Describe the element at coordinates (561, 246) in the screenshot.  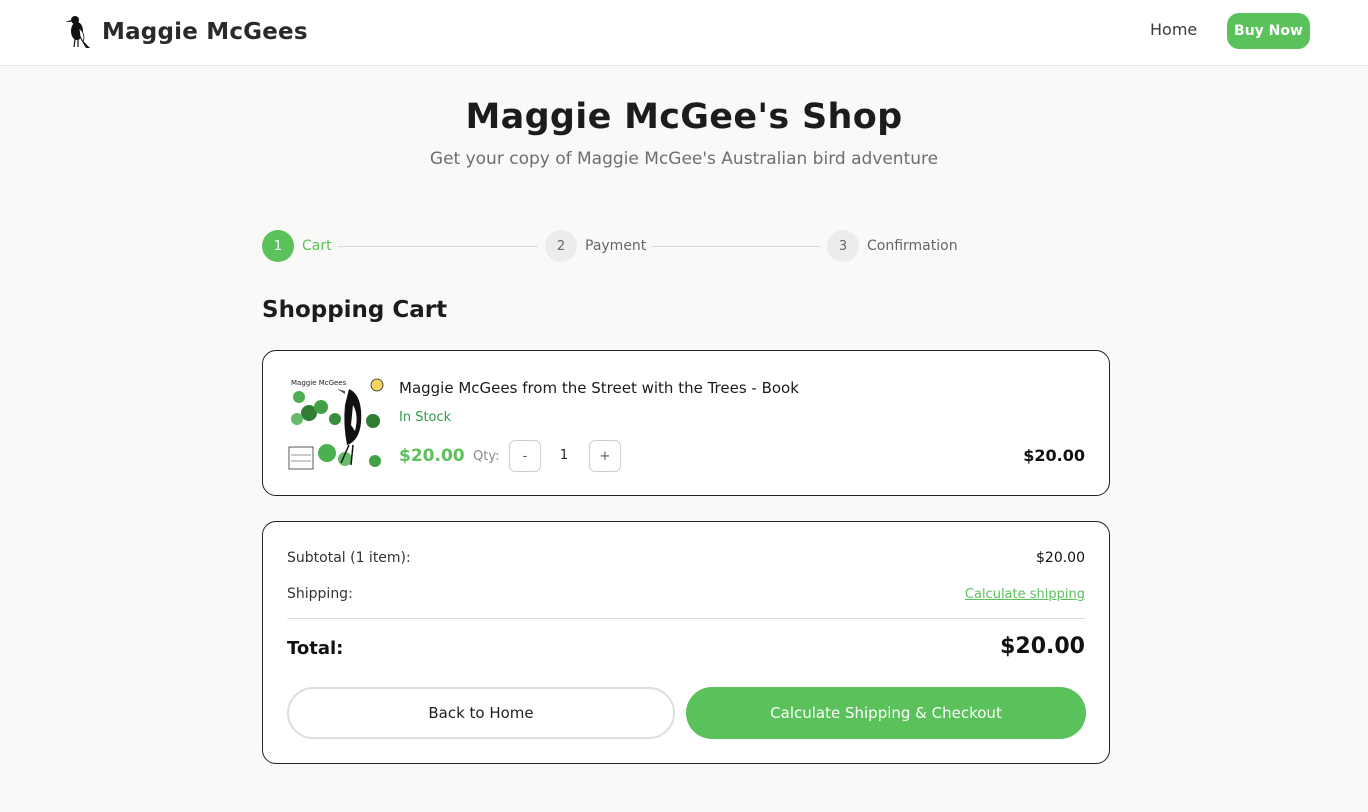
I see `step-number: 2` at that location.